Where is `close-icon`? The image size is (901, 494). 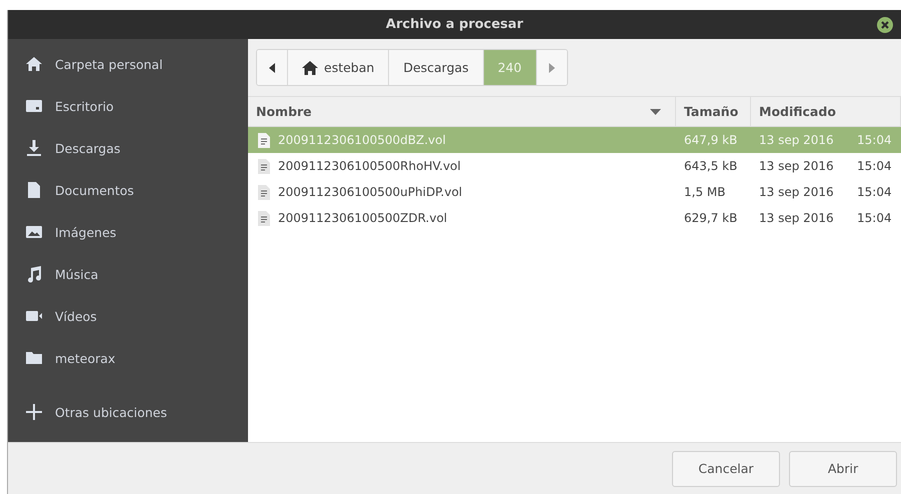 close-icon is located at coordinates (885, 25).